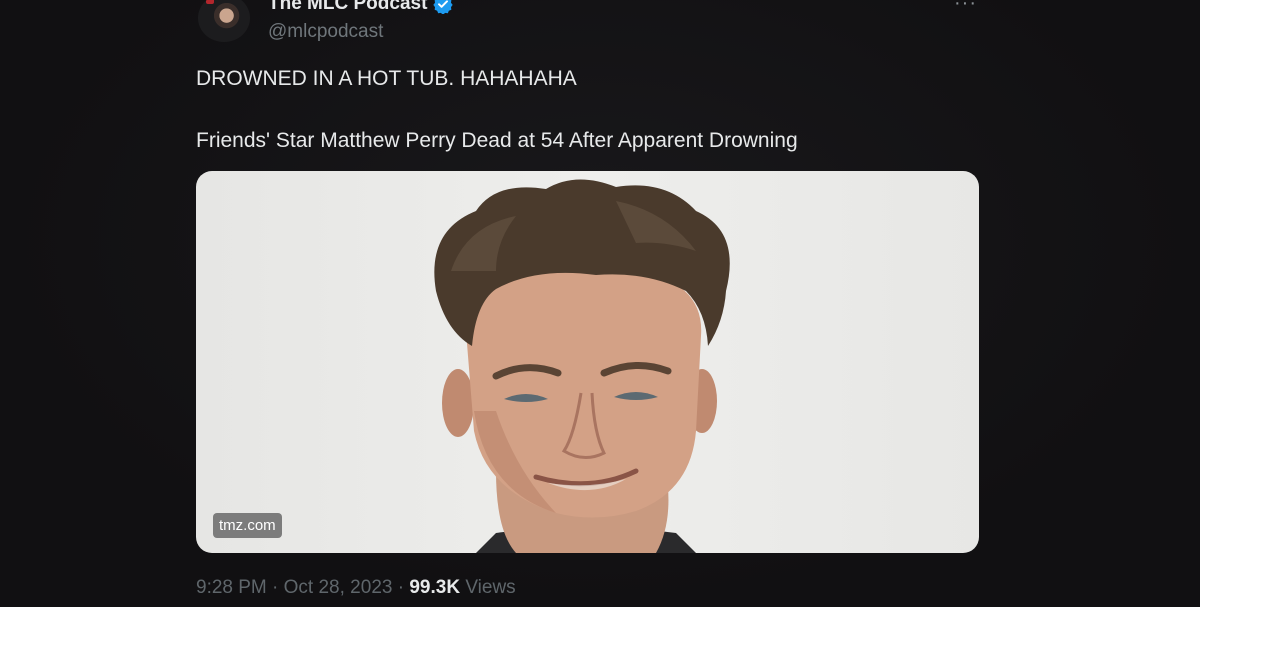 This screenshot has width=1280, height=672. Describe the element at coordinates (965, 7) in the screenshot. I see `more-options-icon: ···` at that location.